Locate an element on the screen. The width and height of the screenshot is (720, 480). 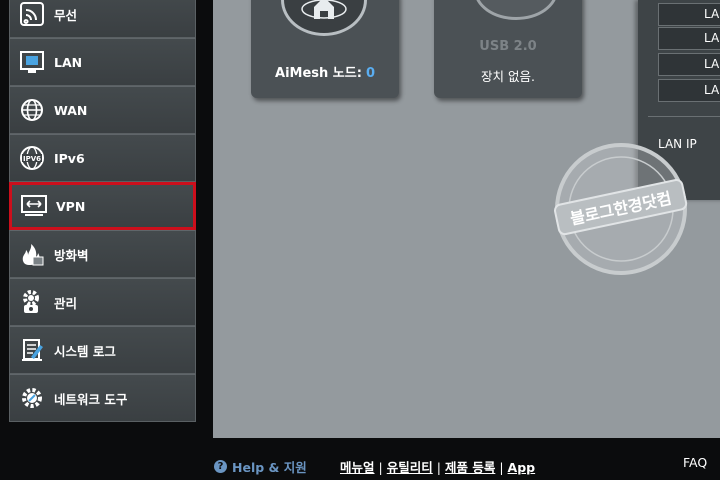
manual-link: 메뉴얼 is located at coordinates (357, 467).